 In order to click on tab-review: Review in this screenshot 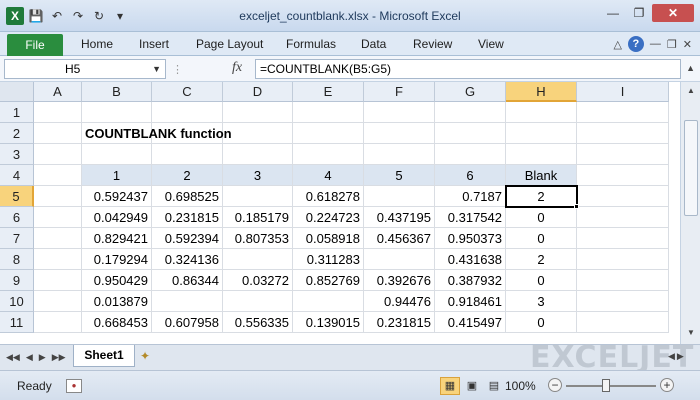, I will do `click(432, 44)`.